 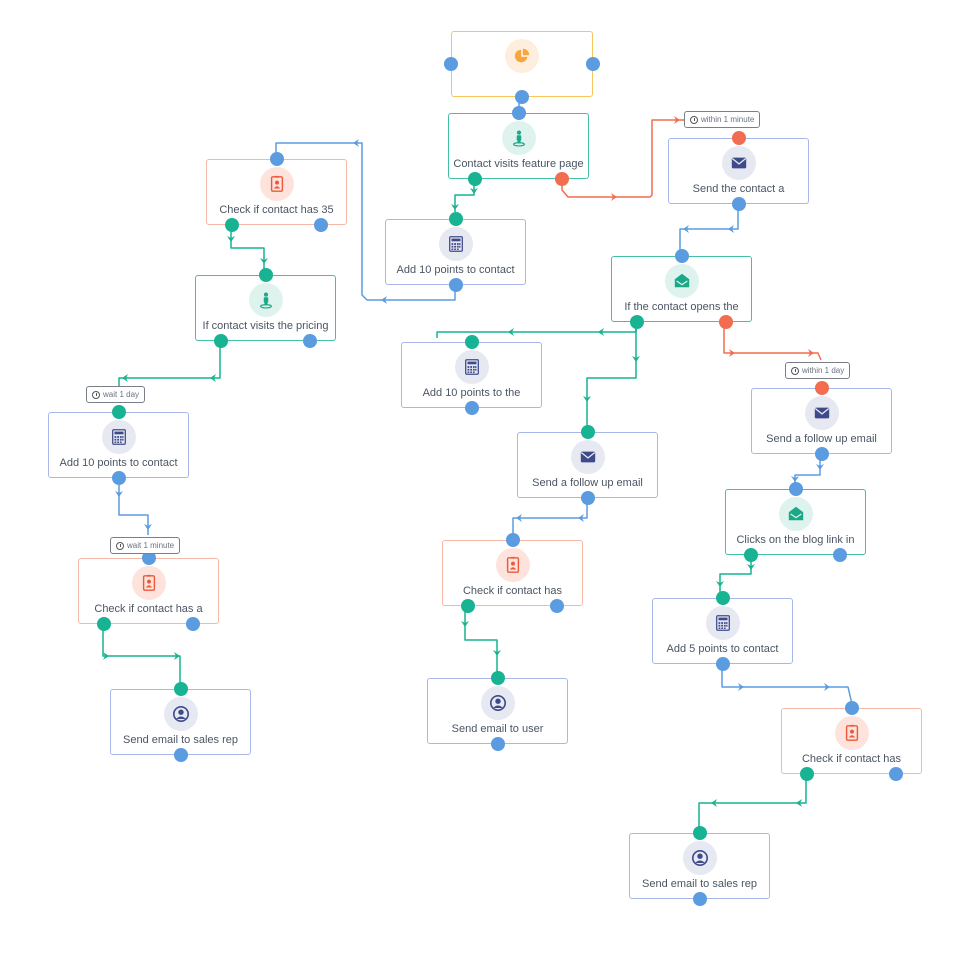 What do you see at coordinates (96, 394) in the screenshot?
I see `clock-icon` at bounding box center [96, 394].